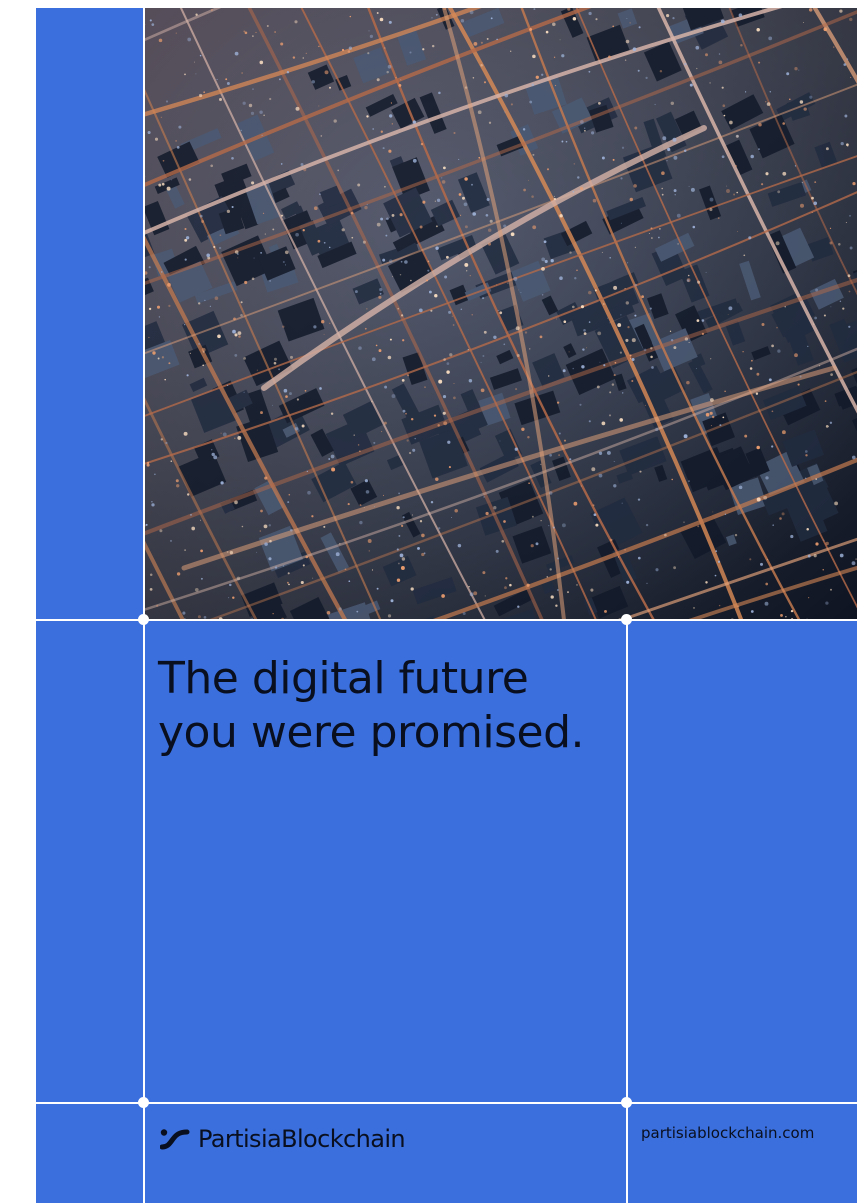  Describe the element at coordinates (371, 732) in the screenshot. I see `headline-line-2: you were promised.` at that location.